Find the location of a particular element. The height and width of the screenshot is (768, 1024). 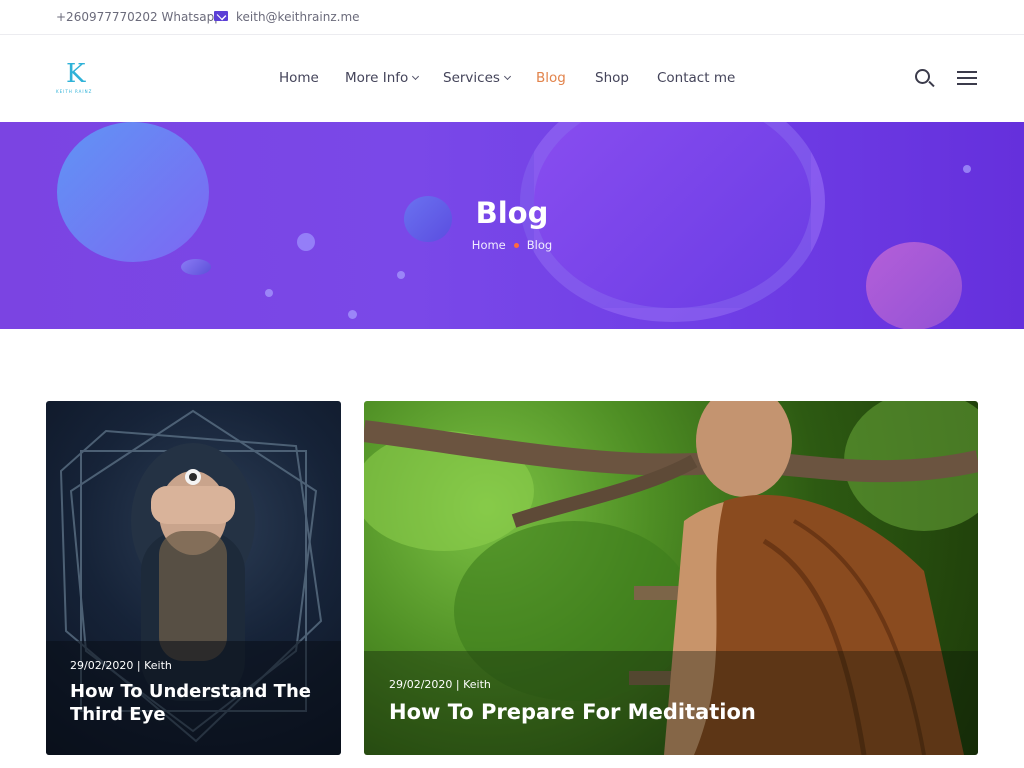

logo-tagline: KEITH RAINZ is located at coordinates (74, 91).